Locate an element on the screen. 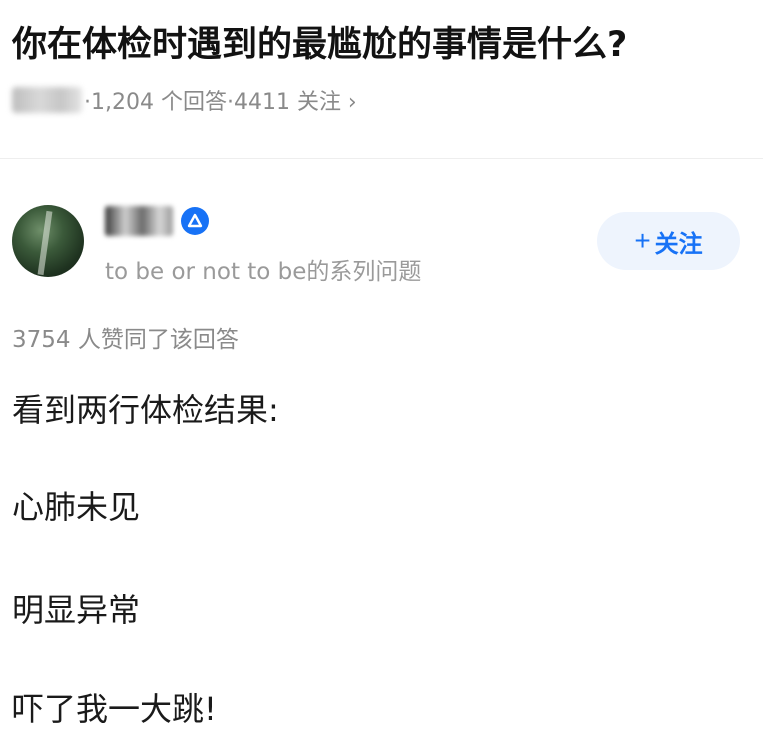 The width and height of the screenshot is (763, 738). answer-line: 明显异常 is located at coordinates (76, 610).